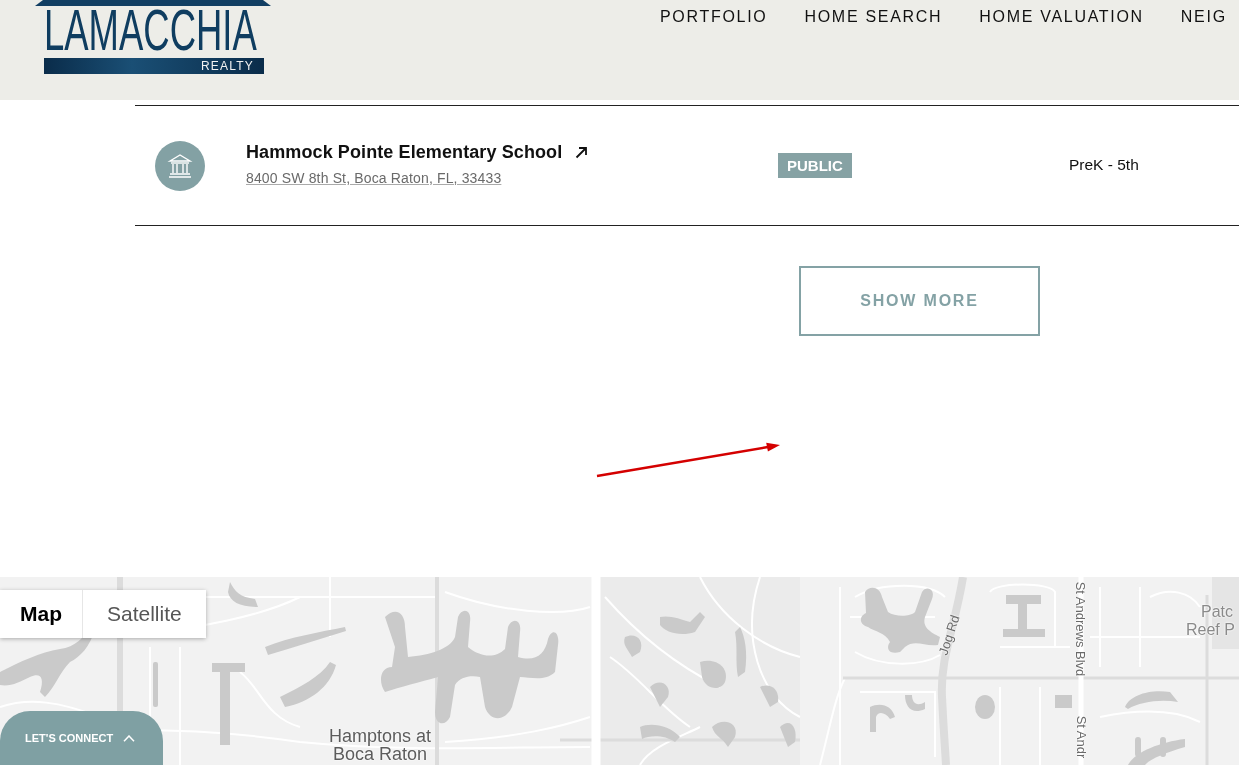 This screenshot has width=1239, height=765. What do you see at coordinates (1210, 630) in the screenshot?
I see `map-label: Reef P` at bounding box center [1210, 630].